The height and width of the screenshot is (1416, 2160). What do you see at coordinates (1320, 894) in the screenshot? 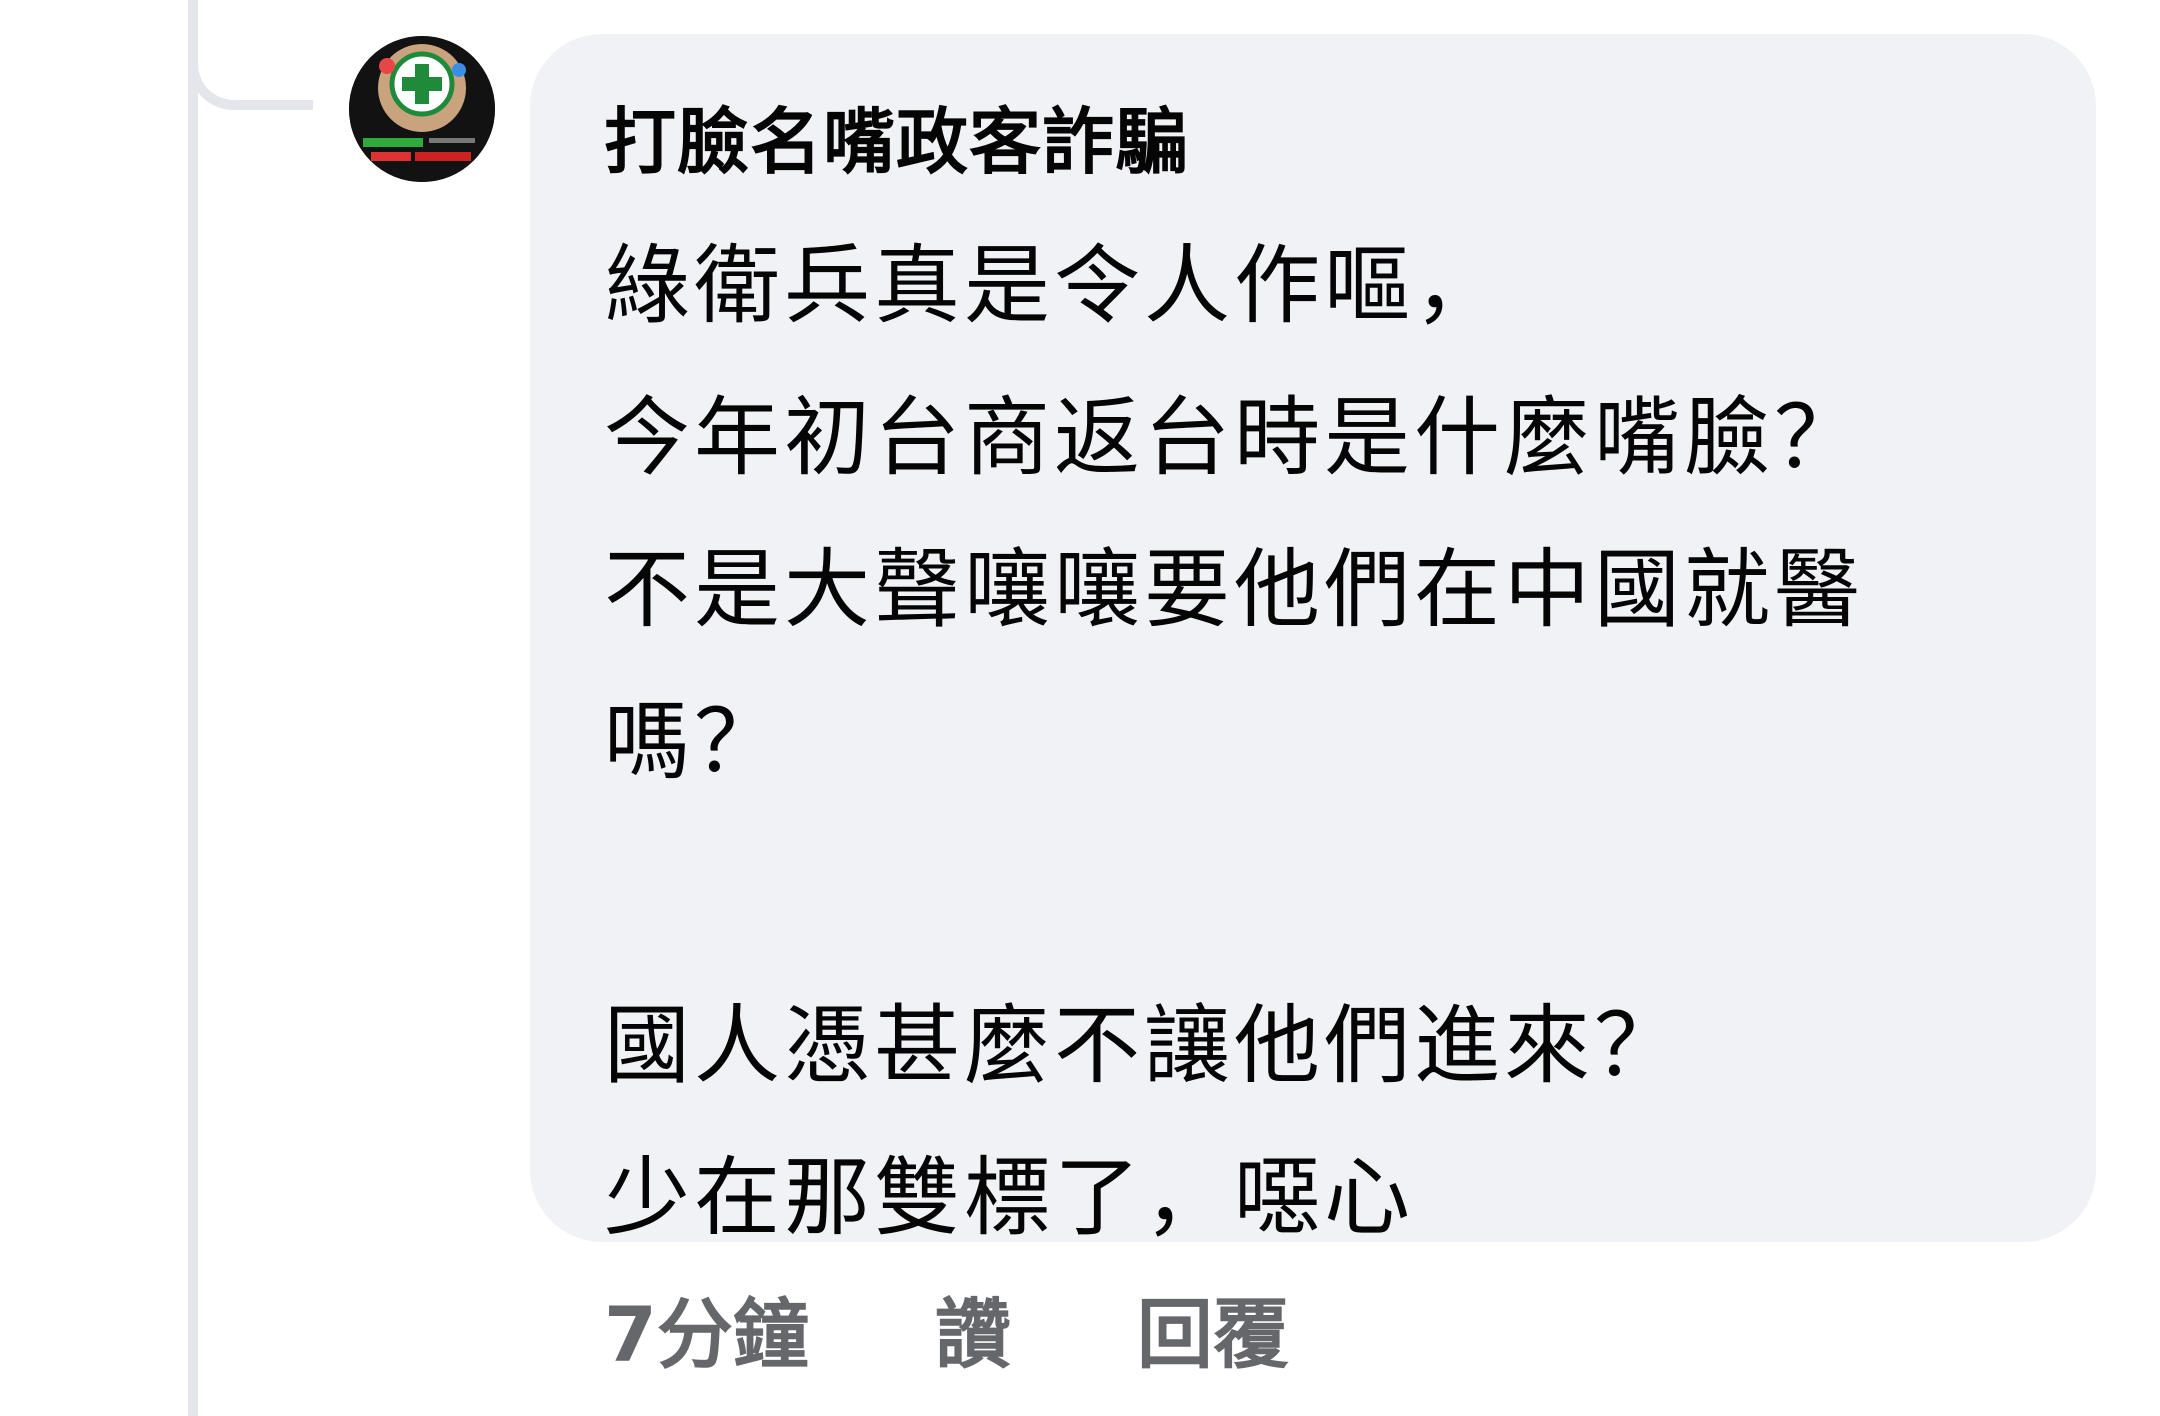
I see `comment-blank-line` at bounding box center [1320, 894].